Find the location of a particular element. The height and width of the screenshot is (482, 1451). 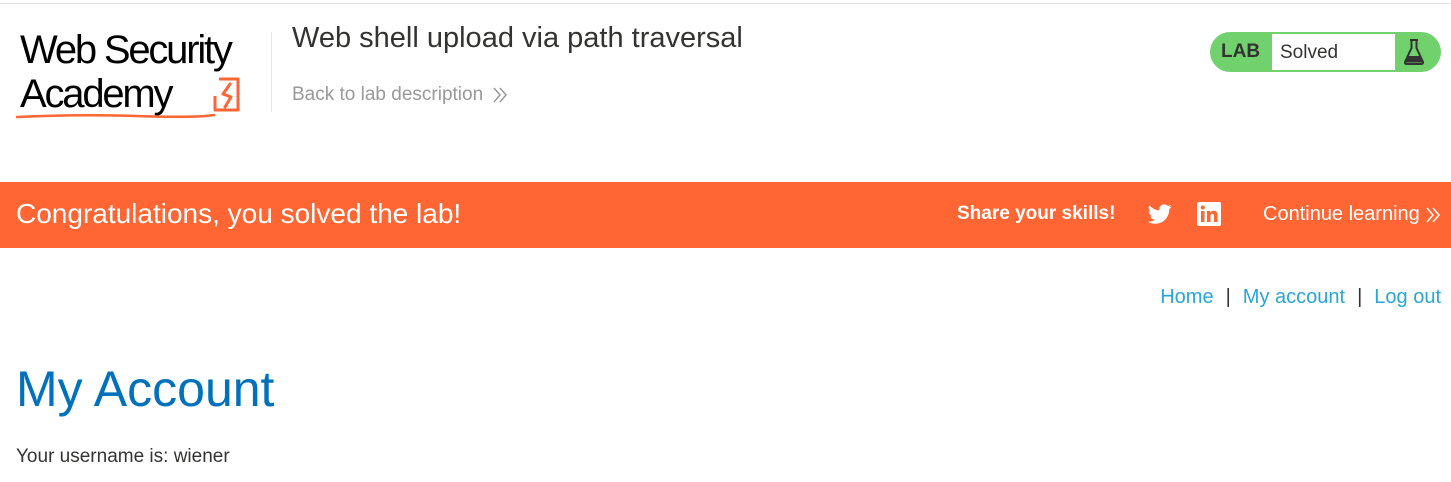

share-skills-label: Share your skills! is located at coordinates (1036, 213).